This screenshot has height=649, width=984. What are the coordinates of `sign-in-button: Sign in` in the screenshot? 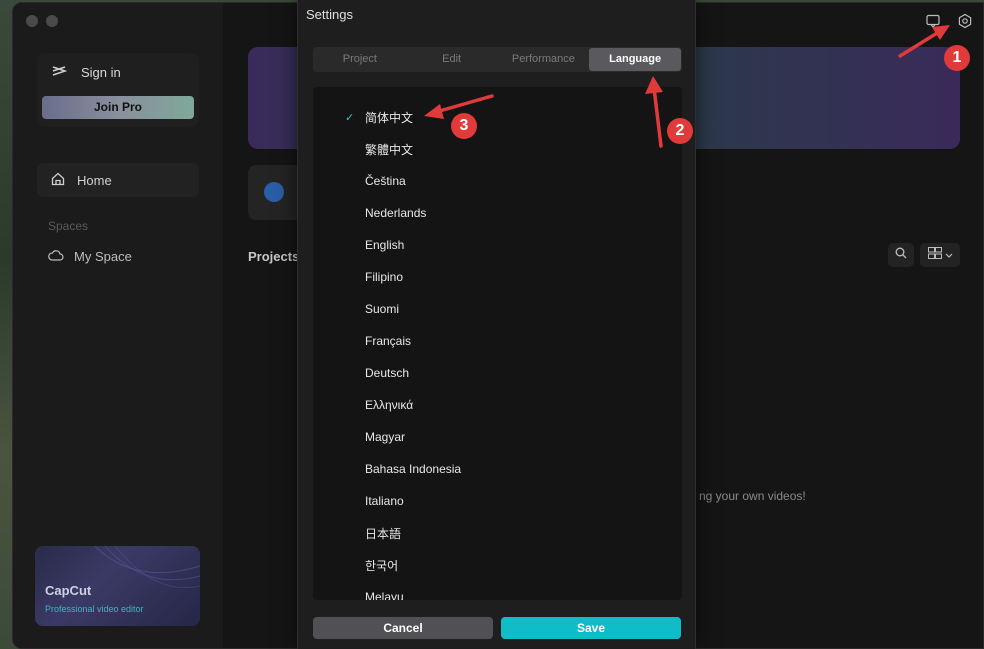 It's located at (86, 72).